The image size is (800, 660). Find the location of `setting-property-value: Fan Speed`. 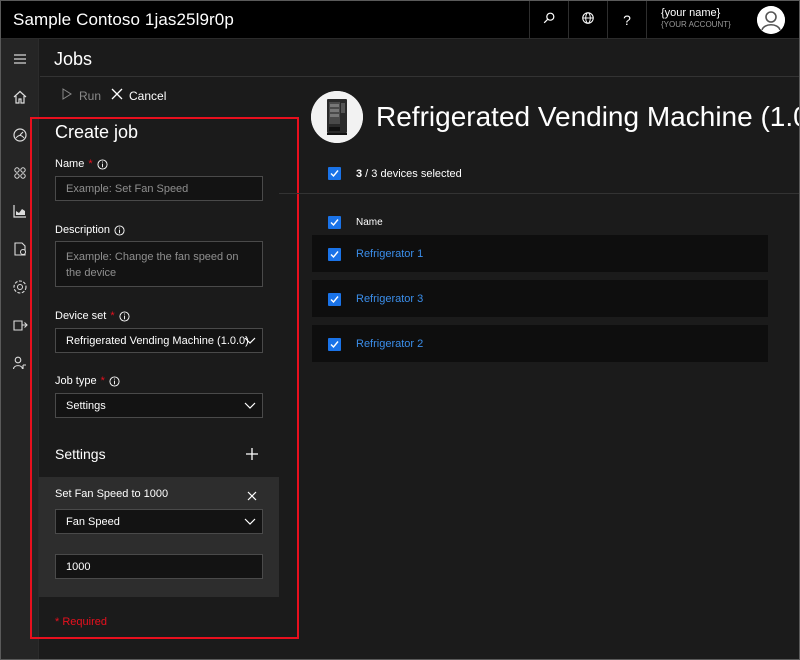

setting-property-value: Fan Speed is located at coordinates (93, 522).